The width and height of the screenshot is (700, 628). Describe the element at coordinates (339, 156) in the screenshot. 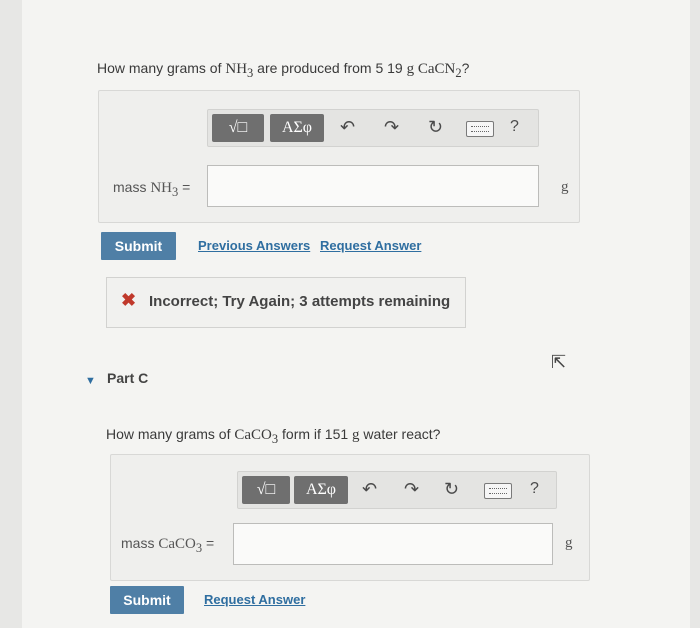

I see `partb-answer-panel: √□ ΑΣφ ↶ ↷ ↻ ? mass NH3 = g` at that location.